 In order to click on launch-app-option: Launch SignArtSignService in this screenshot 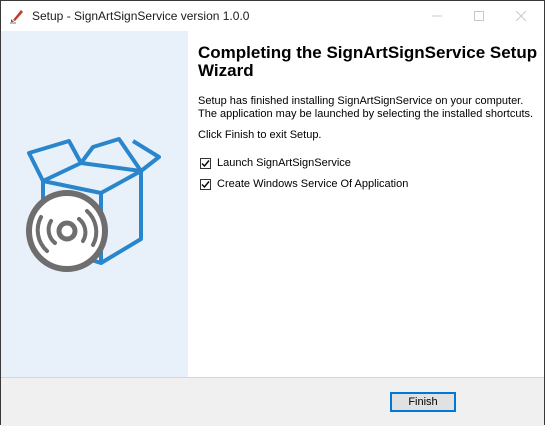, I will do `click(275, 163)`.